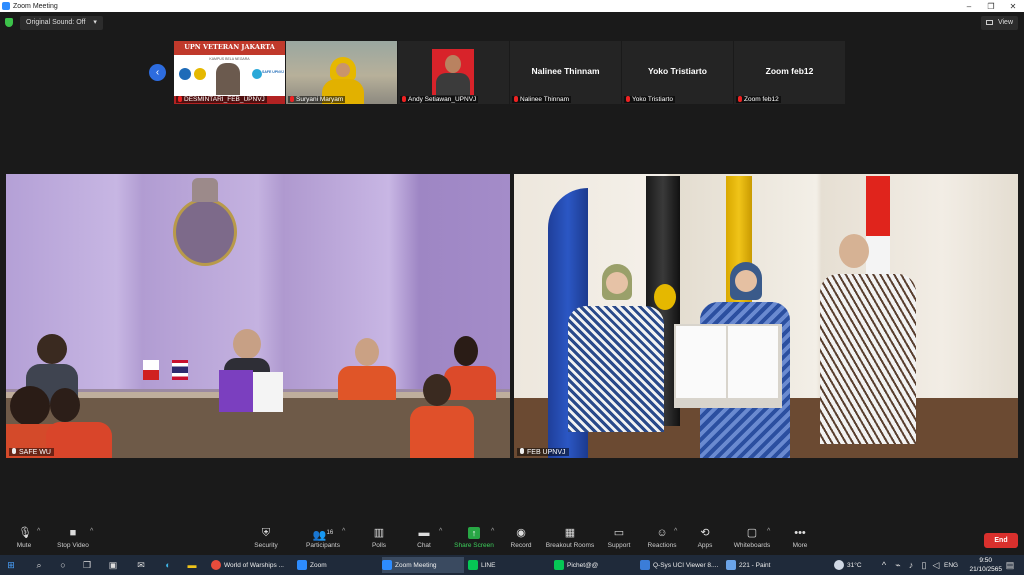 Image resolution: width=1024 pixels, height=575 pixels. I want to click on participant-tile: Suryani Maryam, so click(341, 72).